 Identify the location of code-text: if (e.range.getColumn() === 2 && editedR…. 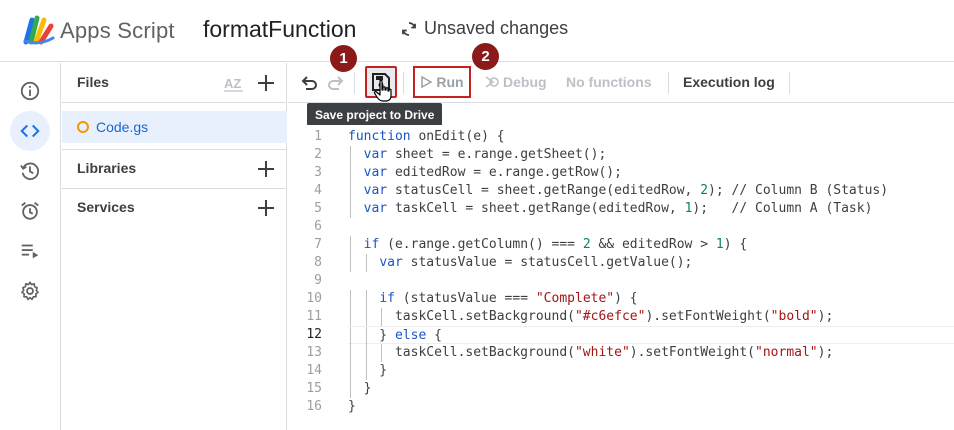
(555, 244).